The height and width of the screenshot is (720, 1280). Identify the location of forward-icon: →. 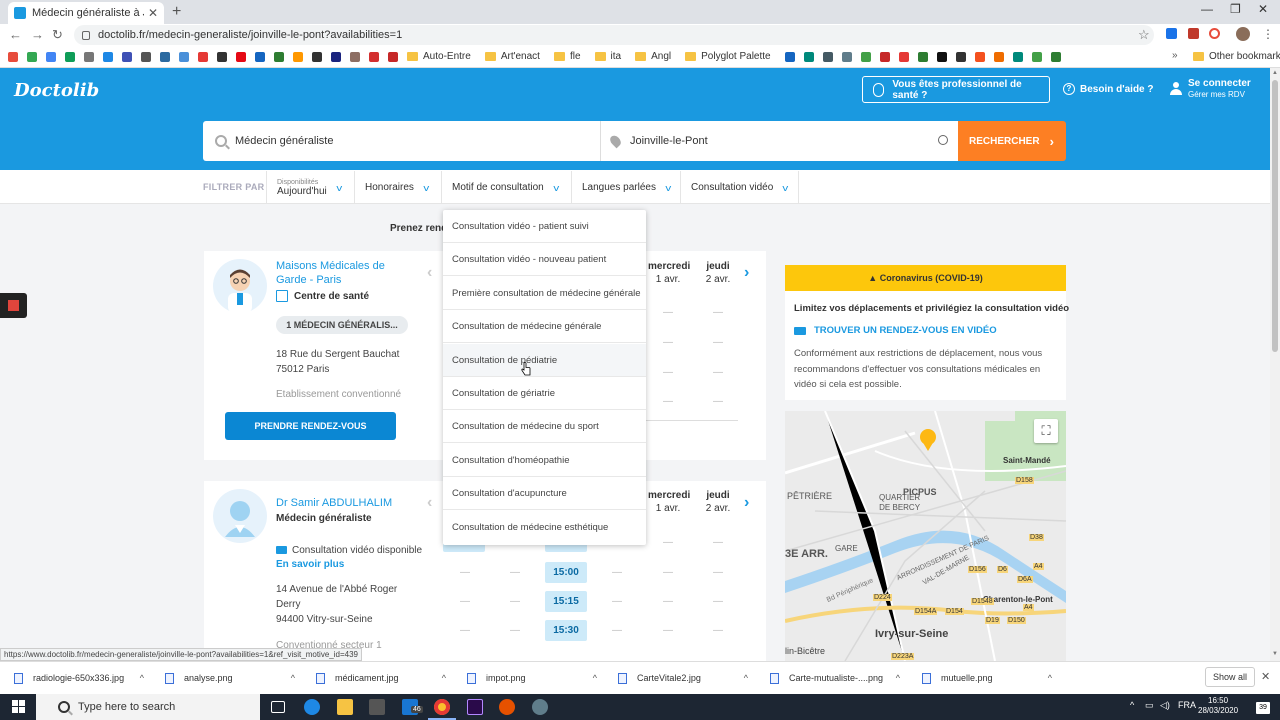
(37, 34).